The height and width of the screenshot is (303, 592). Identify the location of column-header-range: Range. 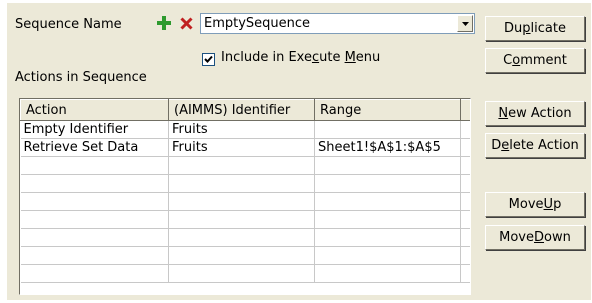
(387, 110).